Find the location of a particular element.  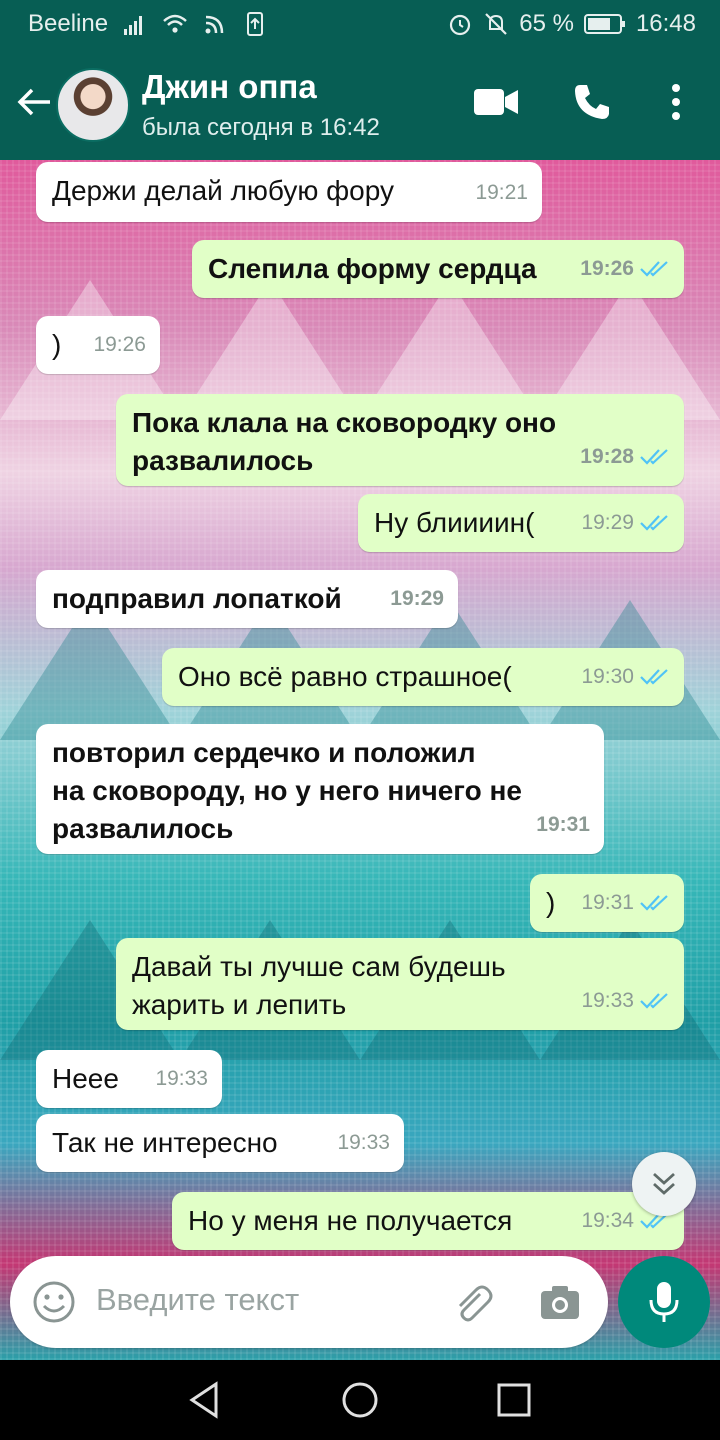

message-meta: 19:31 is located at coordinates (625, 903).